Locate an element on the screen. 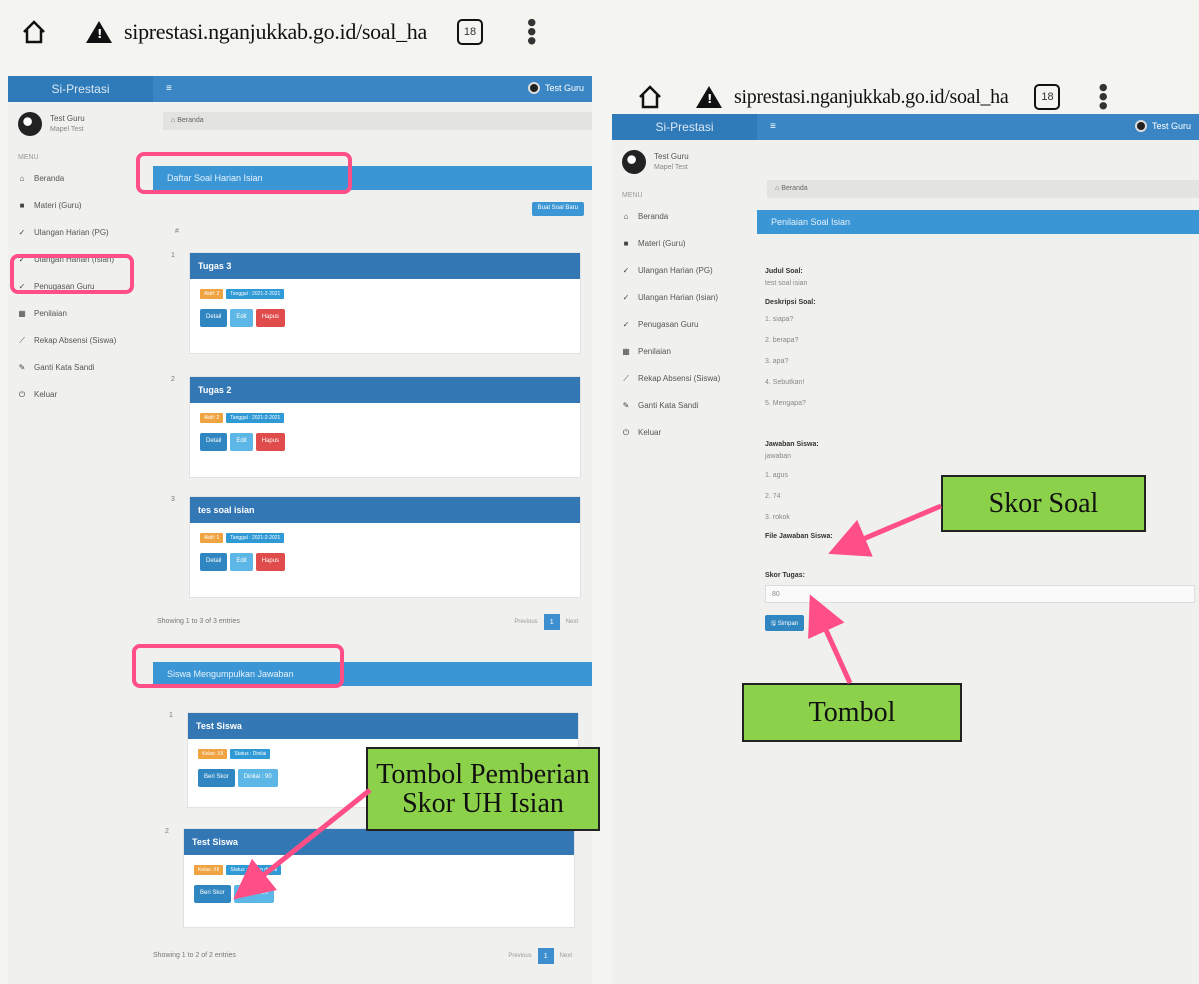 This screenshot has height=984, width=1199. home-icon: ⌂ is located at coordinates (22, 178).